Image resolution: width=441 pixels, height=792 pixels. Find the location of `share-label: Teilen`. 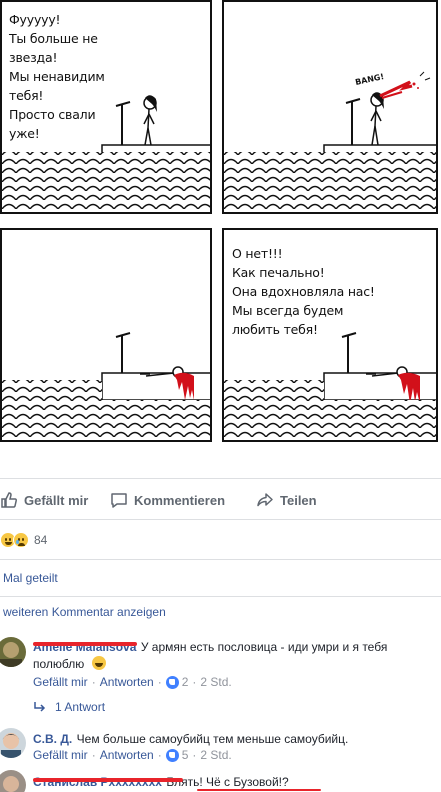

share-label: Teilen is located at coordinates (298, 500).